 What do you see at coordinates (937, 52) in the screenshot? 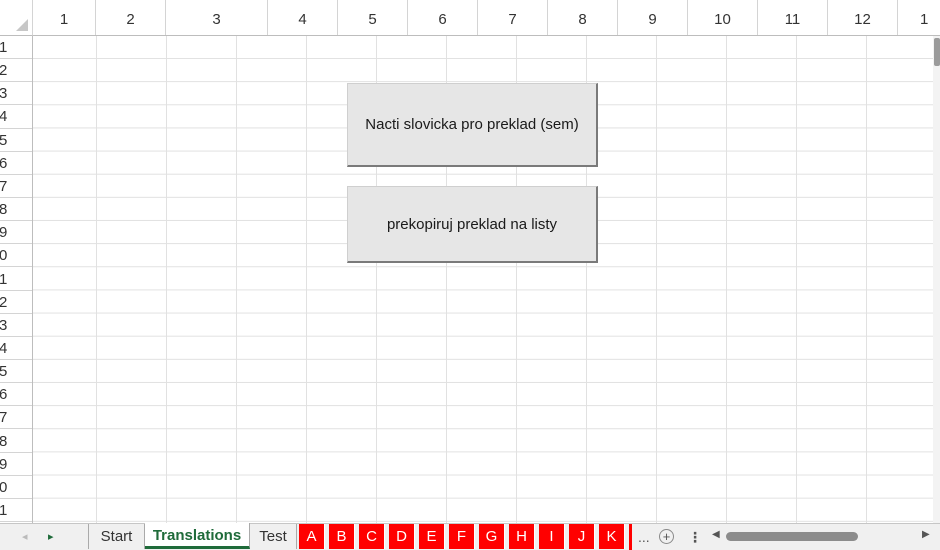
I see `vertical-scroll-thumb` at bounding box center [937, 52].